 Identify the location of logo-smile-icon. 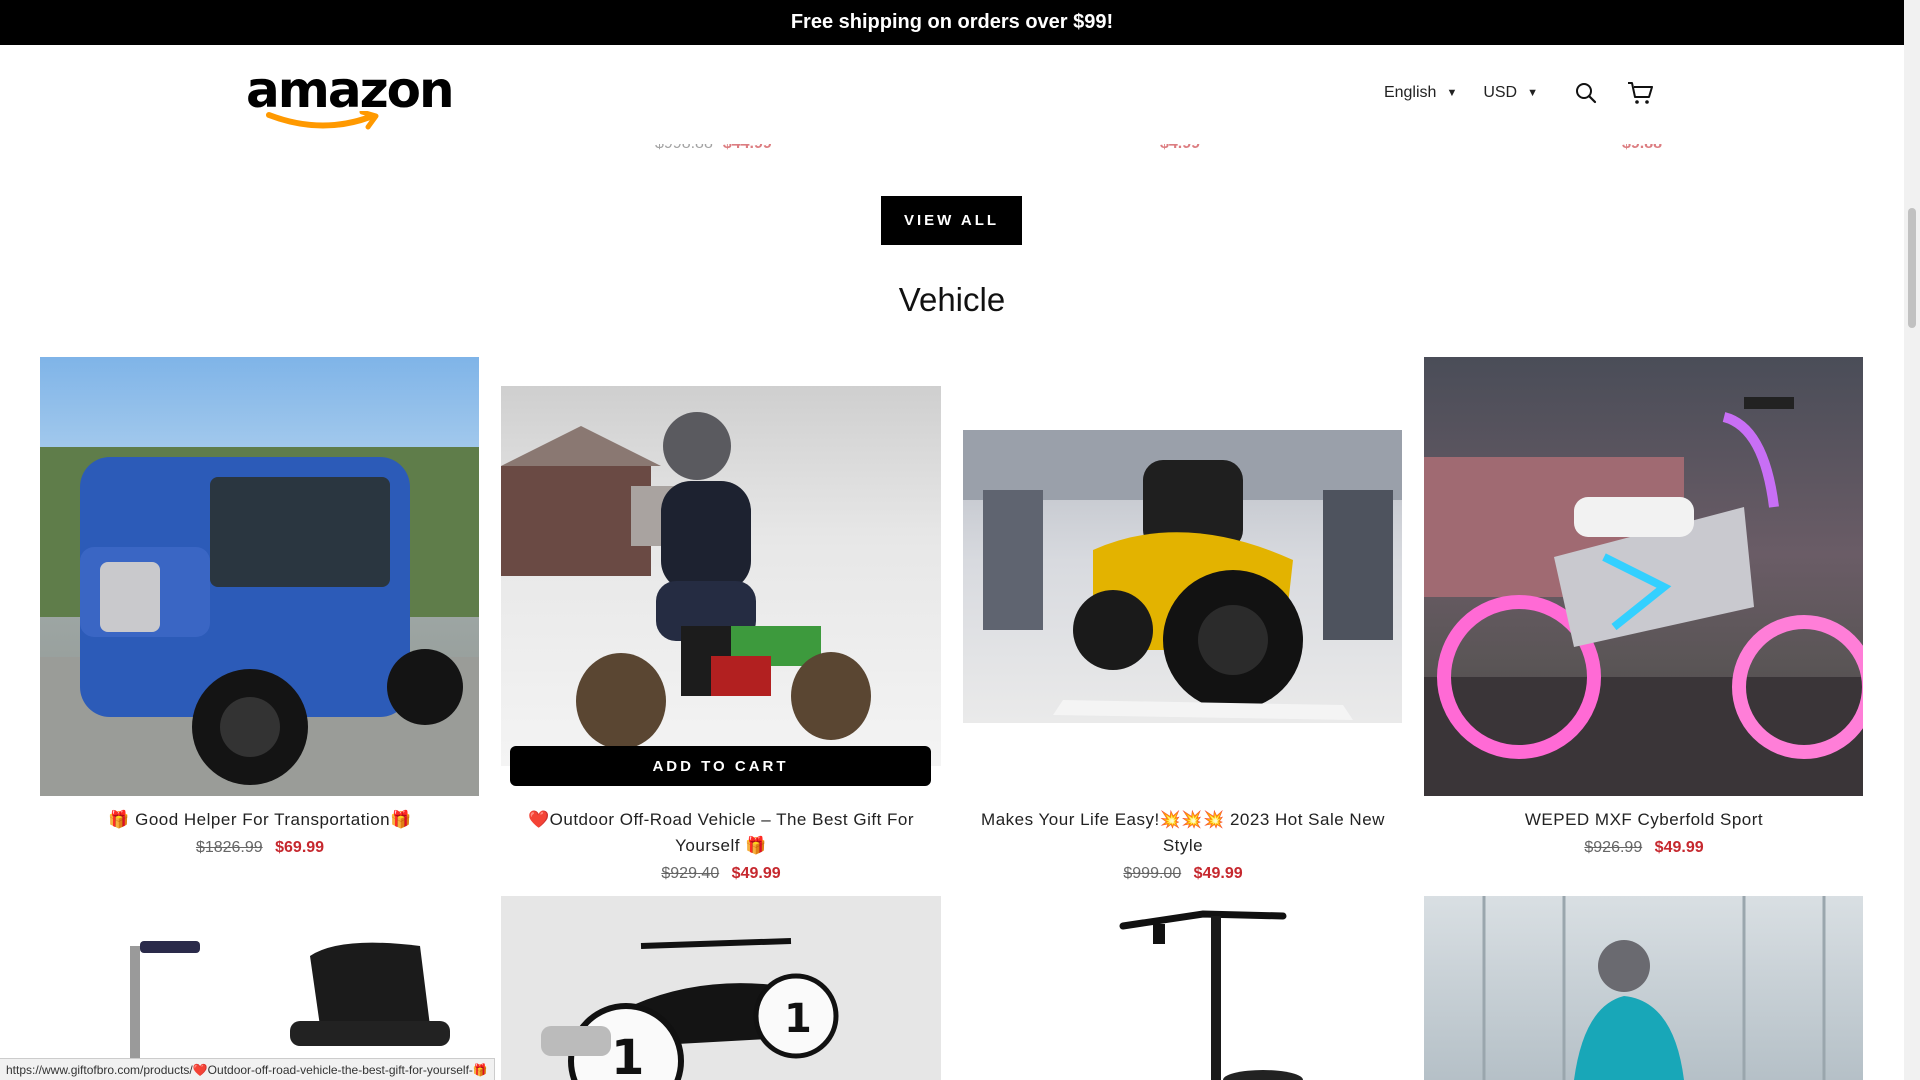
(322, 120).